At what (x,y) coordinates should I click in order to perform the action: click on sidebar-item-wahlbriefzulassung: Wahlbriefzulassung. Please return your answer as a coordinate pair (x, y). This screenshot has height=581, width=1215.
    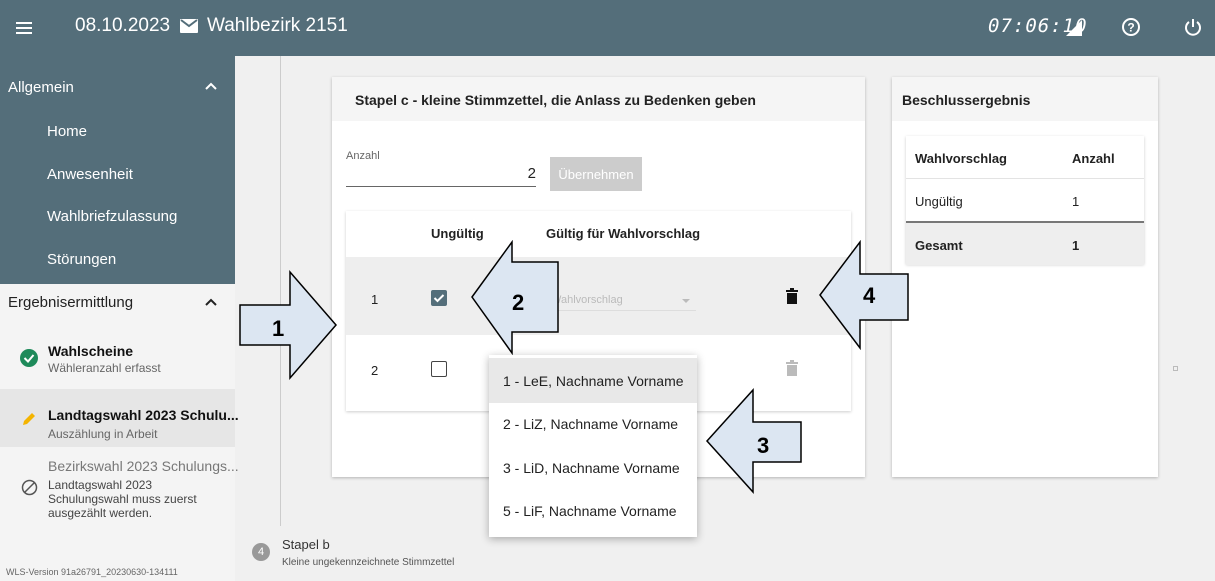
    Looking at the image, I should click on (112, 216).